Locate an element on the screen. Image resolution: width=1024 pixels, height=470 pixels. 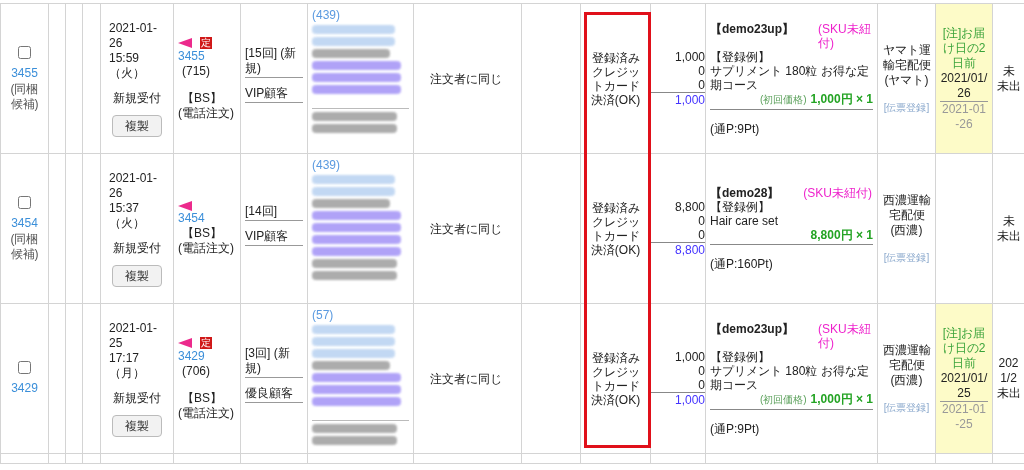
order-link: 3455 is located at coordinates (24, 72).